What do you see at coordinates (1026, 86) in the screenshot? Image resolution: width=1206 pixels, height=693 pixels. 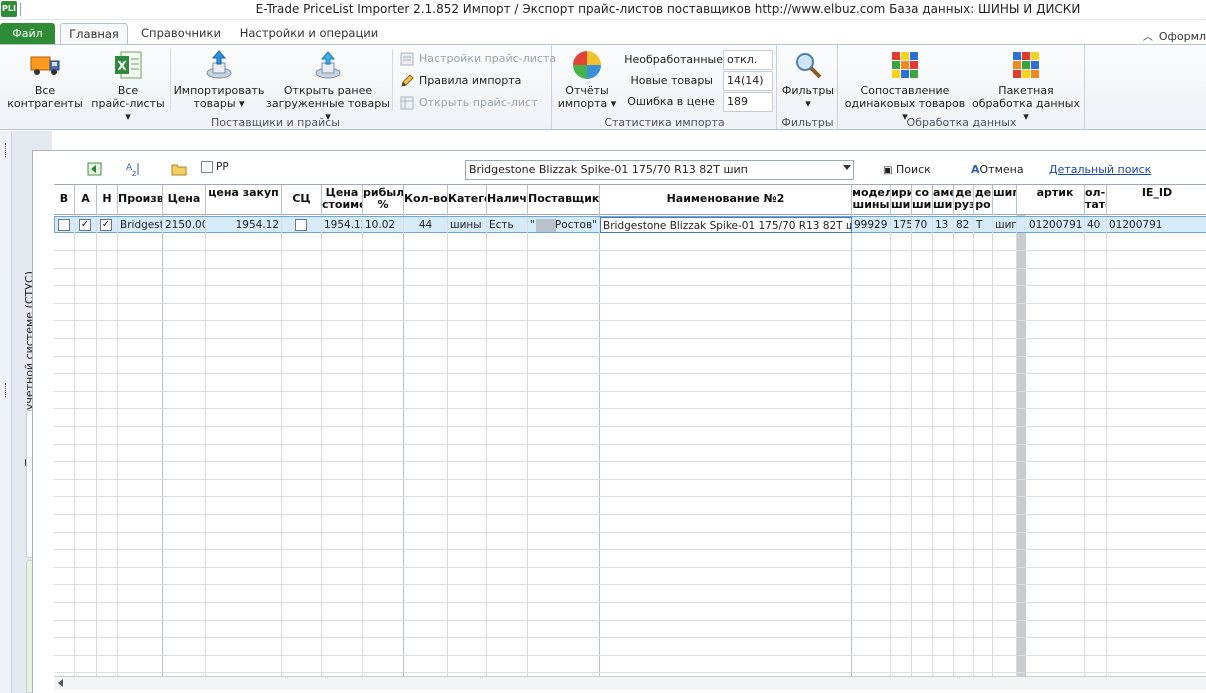 I see `batch-processing-button: Пакетная обработка данных ▾` at bounding box center [1026, 86].